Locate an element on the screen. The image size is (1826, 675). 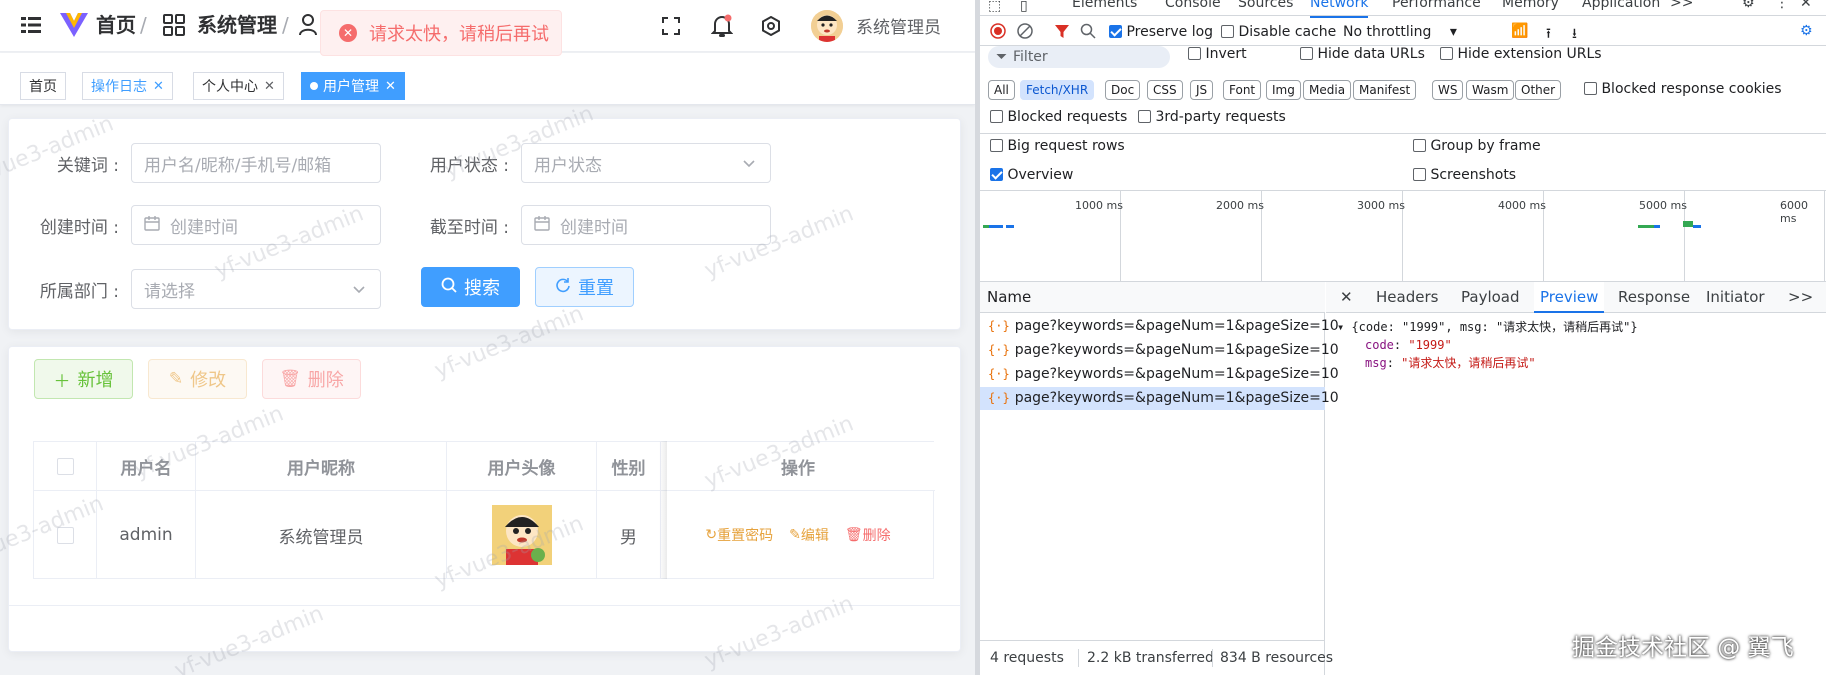
breadcrumb-system: 系统管理 is located at coordinates (237, 25).